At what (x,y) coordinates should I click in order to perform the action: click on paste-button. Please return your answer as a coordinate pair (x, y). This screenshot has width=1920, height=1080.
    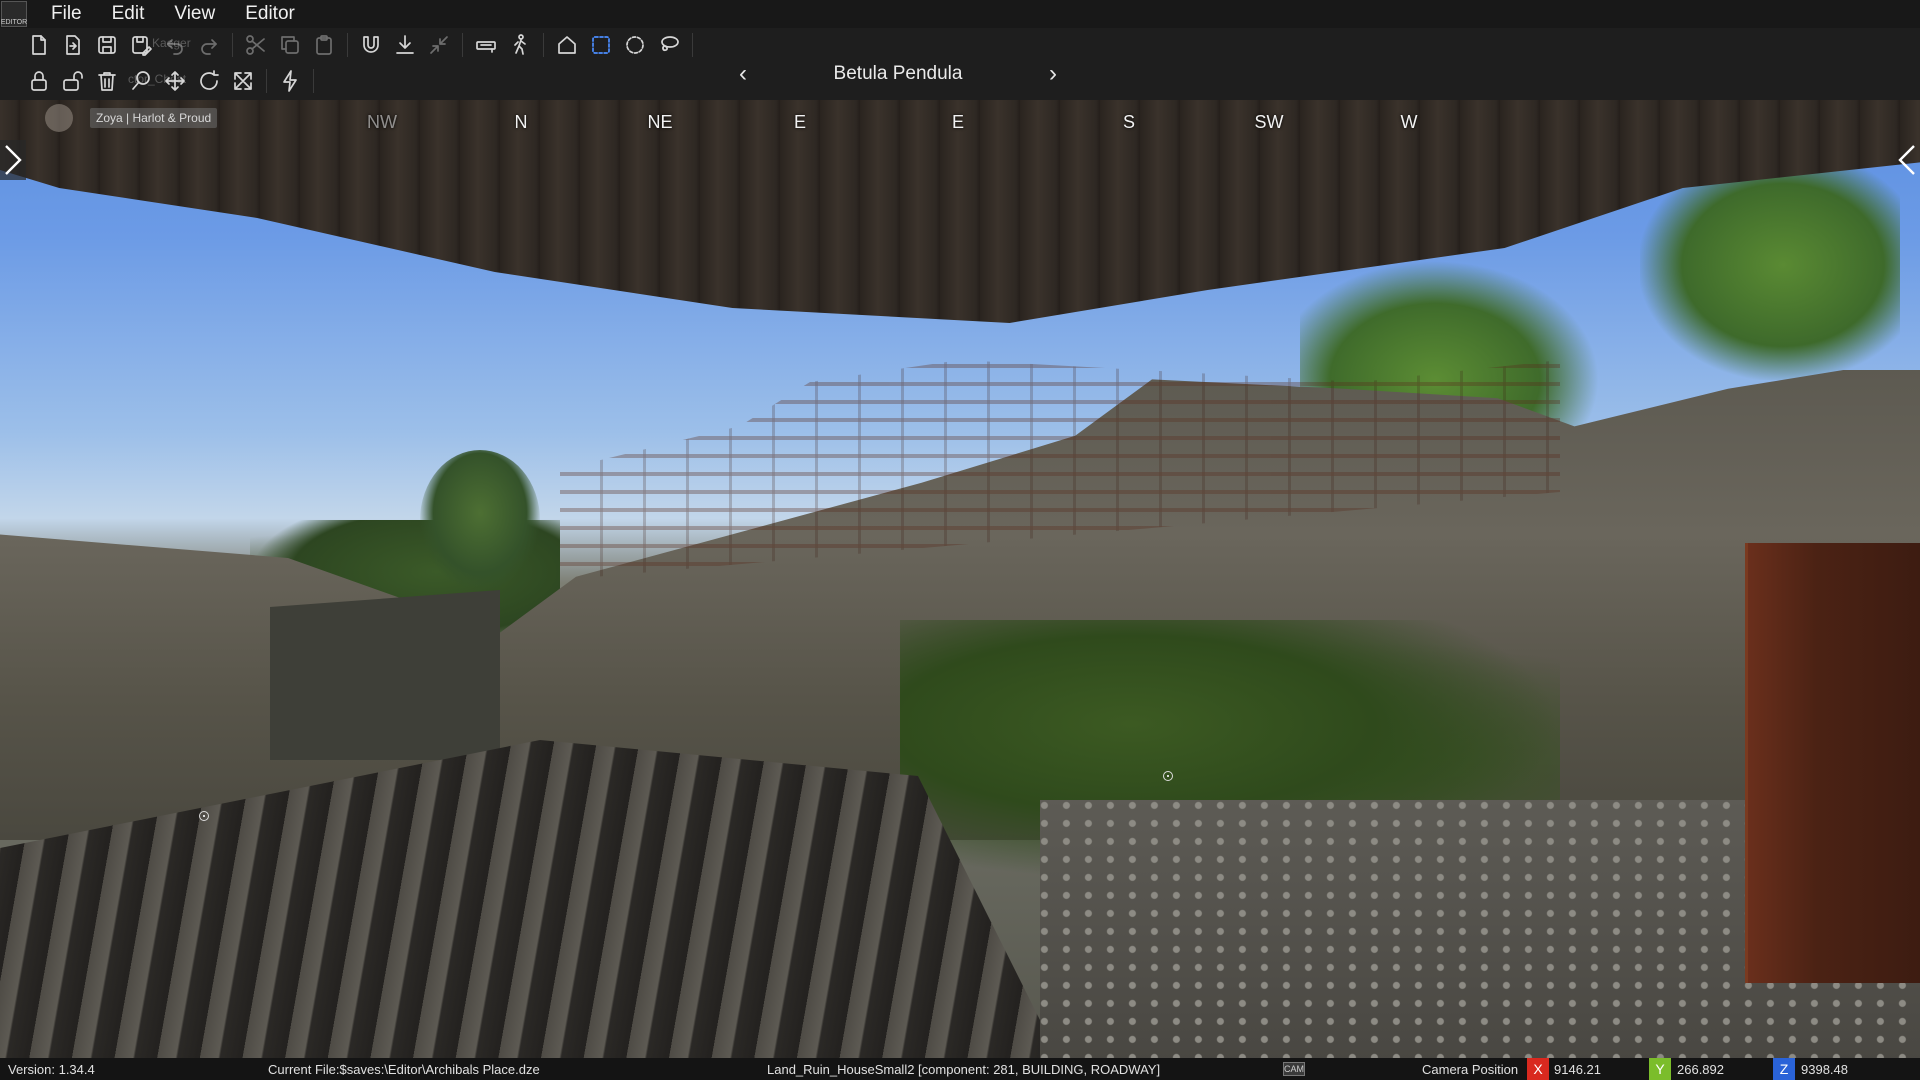
    Looking at the image, I should click on (324, 45).